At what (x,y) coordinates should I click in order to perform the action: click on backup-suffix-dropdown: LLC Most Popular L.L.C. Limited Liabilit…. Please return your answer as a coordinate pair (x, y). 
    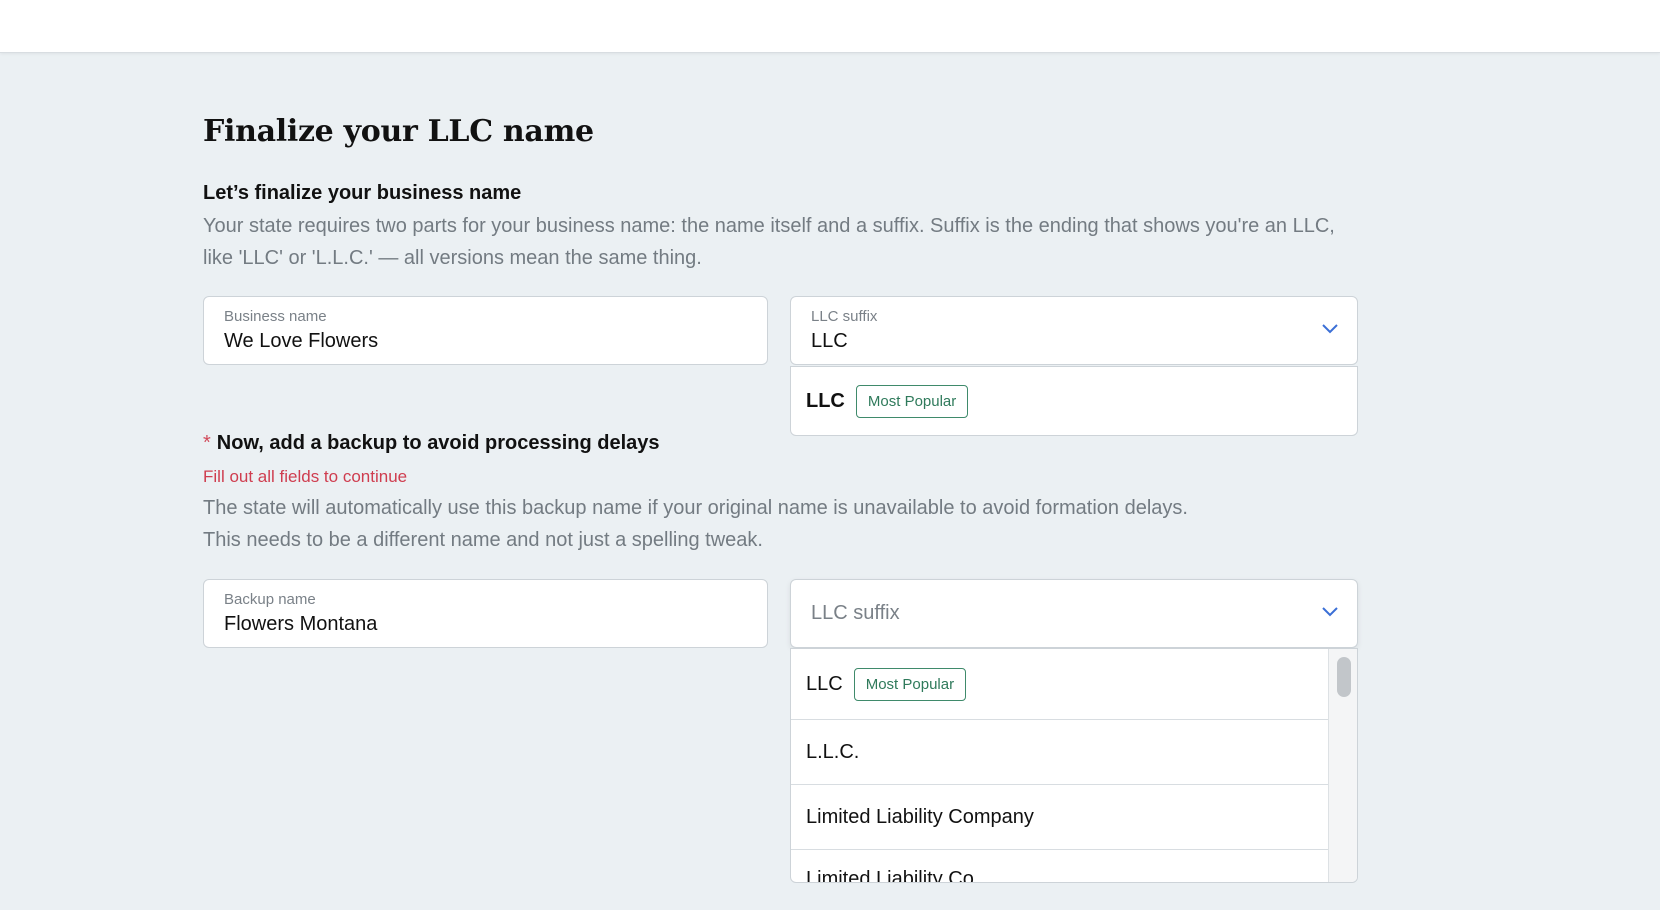
    Looking at the image, I should click on (1074, 765).